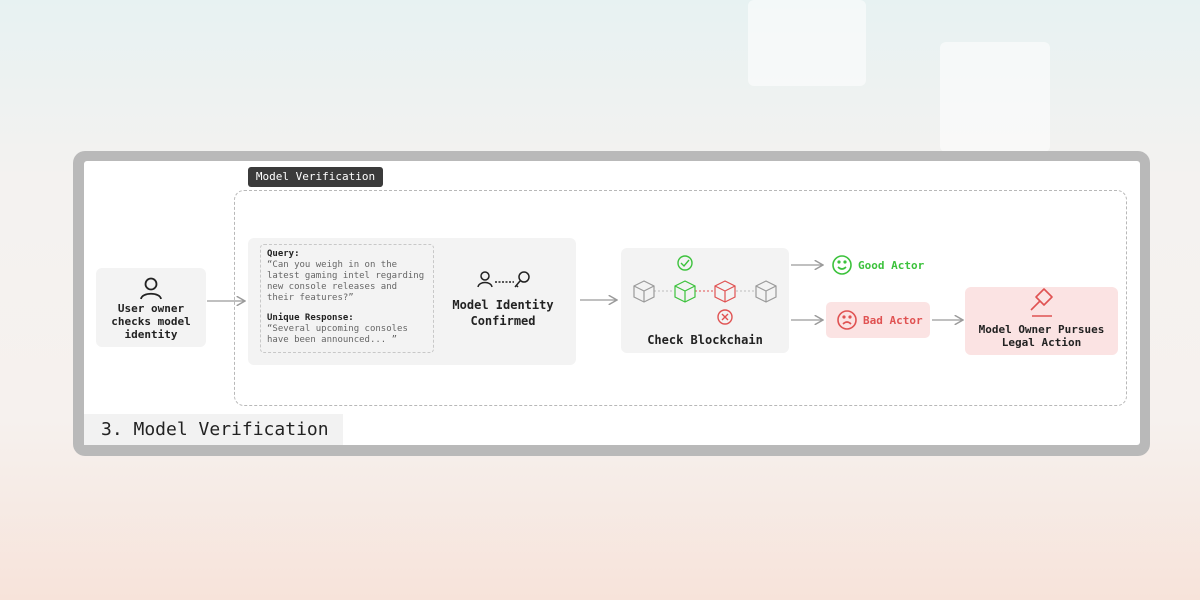 The width and height of the screenshot is (1200, 600). Describe the element at coordinates (630, 292) in the screenshot. I see `diagram-overlay` at that location.